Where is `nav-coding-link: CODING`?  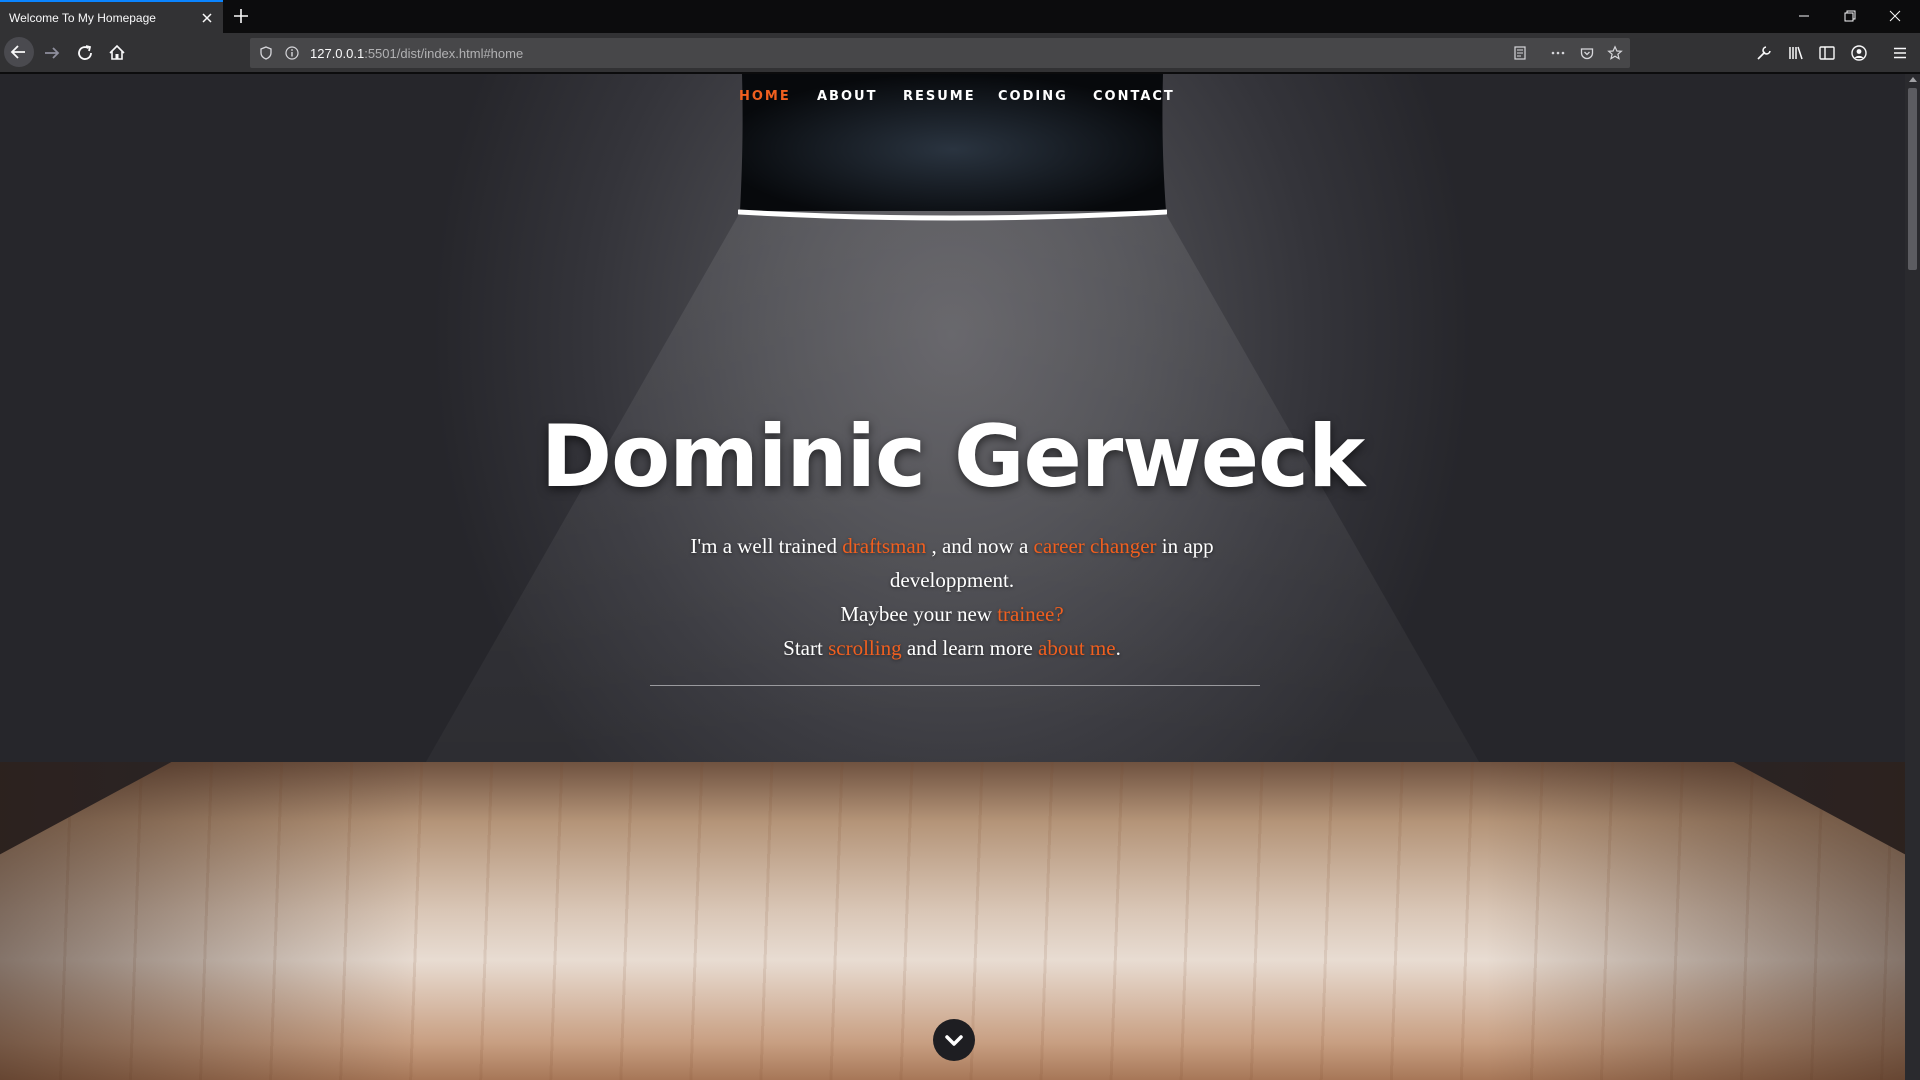 nav-coding-link: CODING is located at coordinates (1033, 96).